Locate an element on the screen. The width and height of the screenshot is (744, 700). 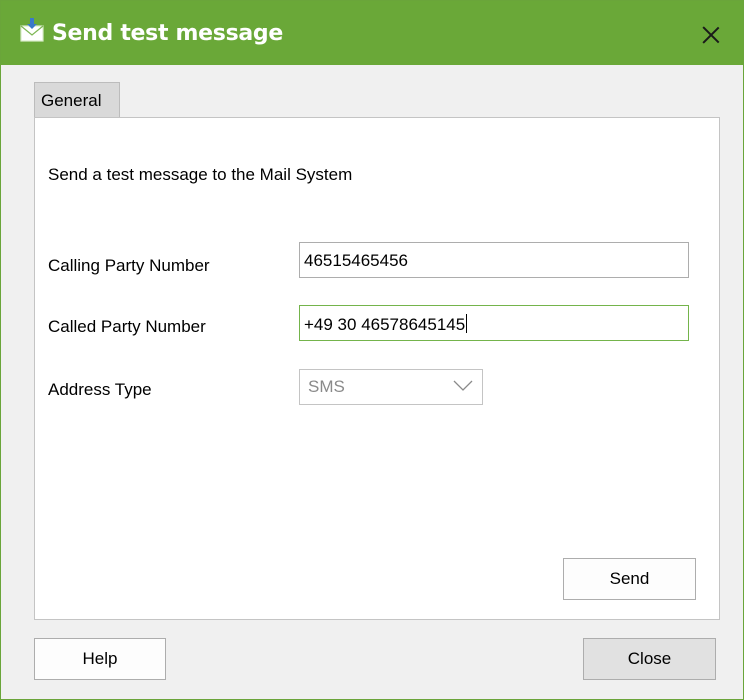
window-title: Send test message is located at coordinates (167, 33).